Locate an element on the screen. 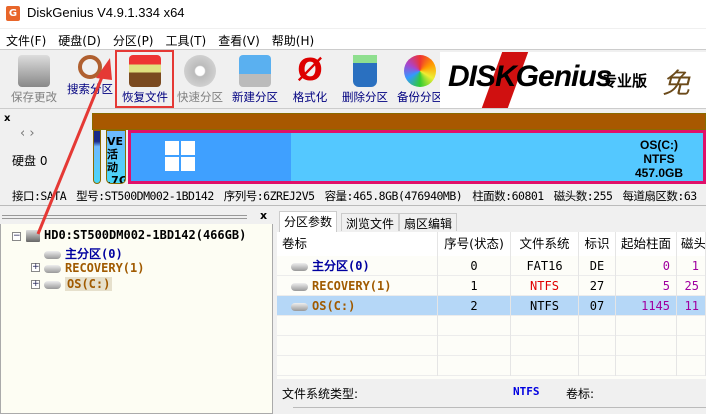 The width and height of the screenshot is (706, 414). table-row: OS(C:) 2 NTFS 07 1145 11 is located at coordinates (491, 306).